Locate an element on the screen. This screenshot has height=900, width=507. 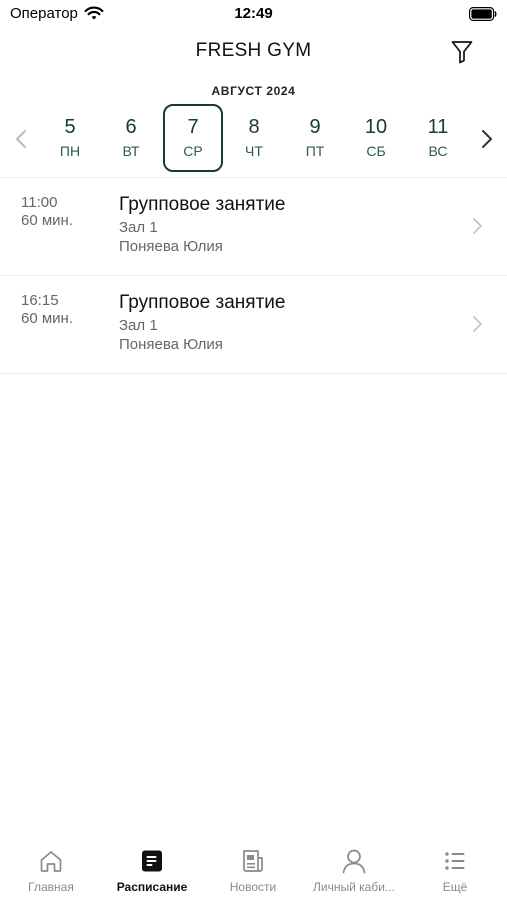
day-weekday: ПТ is located at coordinates (315, 151).